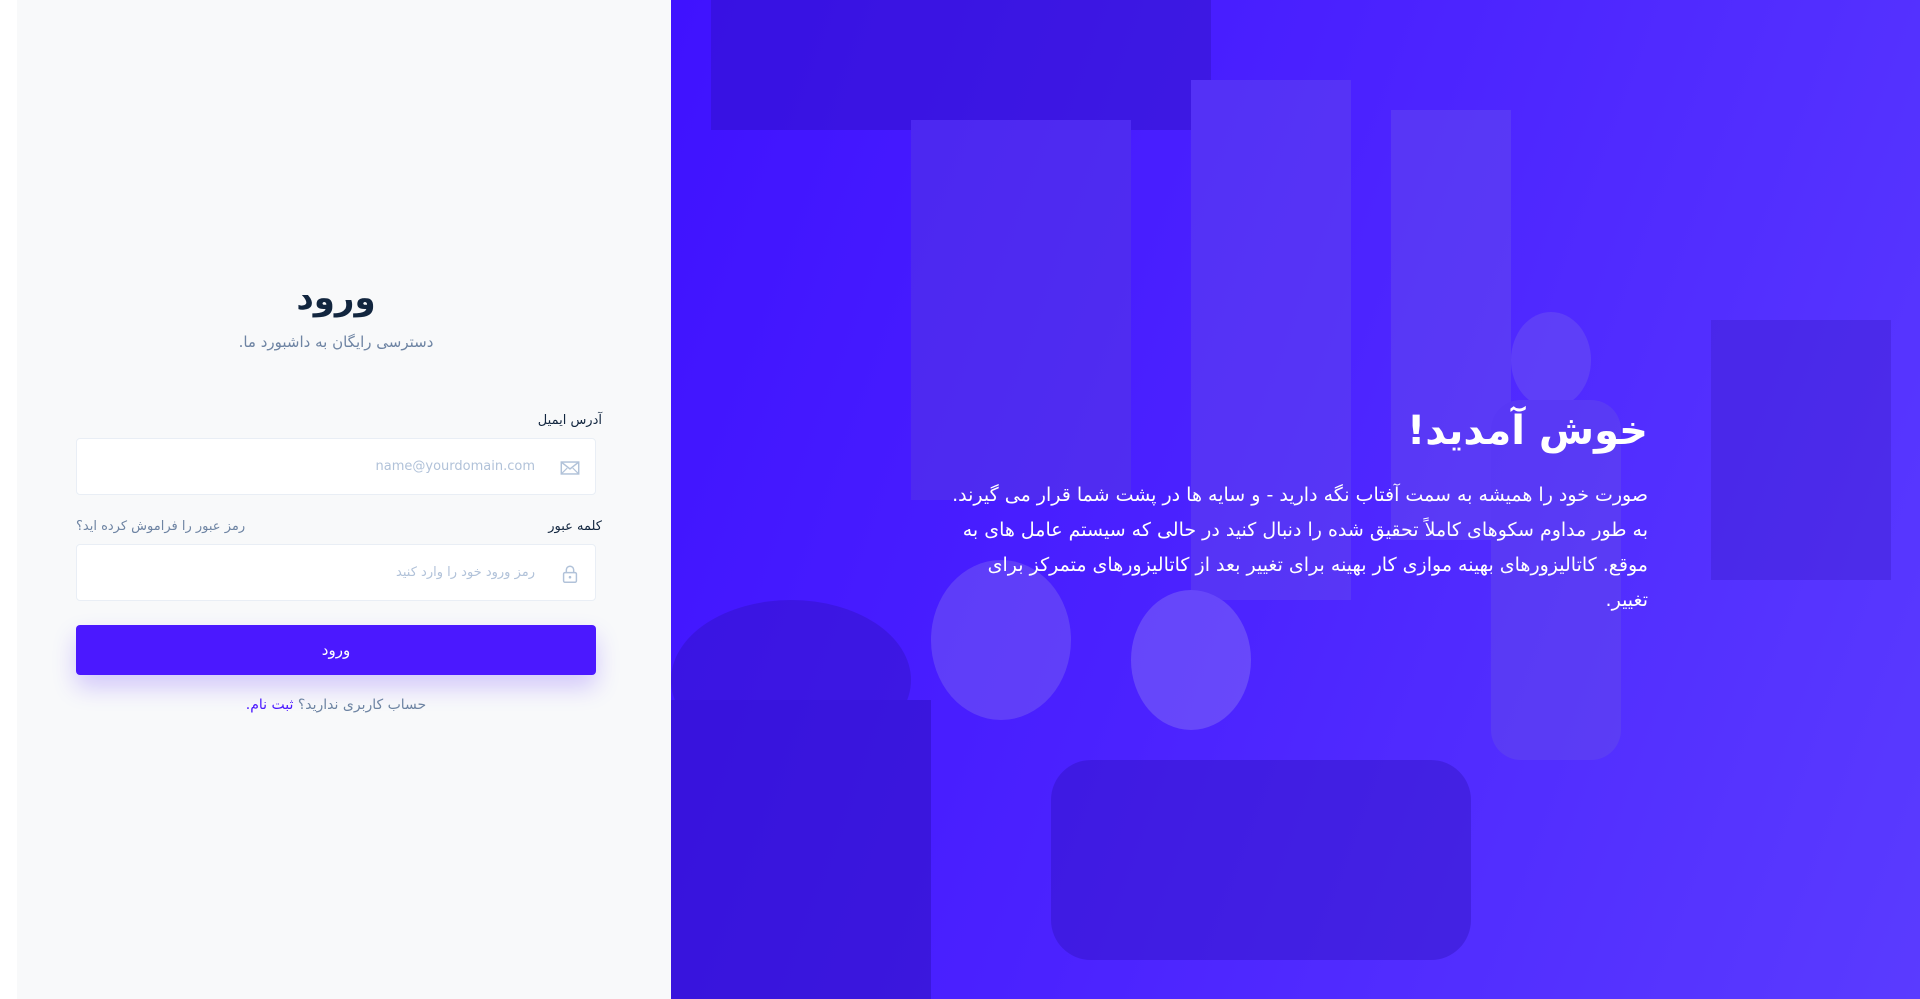 The height and width of the screenshot is (999, 1920). I want to click on password-label: کلمه عبور, so click(575, 526).